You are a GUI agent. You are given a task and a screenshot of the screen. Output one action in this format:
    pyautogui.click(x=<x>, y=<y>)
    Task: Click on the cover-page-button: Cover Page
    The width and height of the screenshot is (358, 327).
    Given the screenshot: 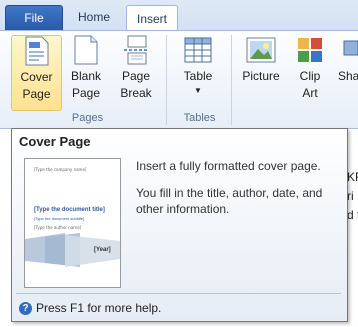 What is the action you would take?
    pyautogui.click(x=36, y=73)
    